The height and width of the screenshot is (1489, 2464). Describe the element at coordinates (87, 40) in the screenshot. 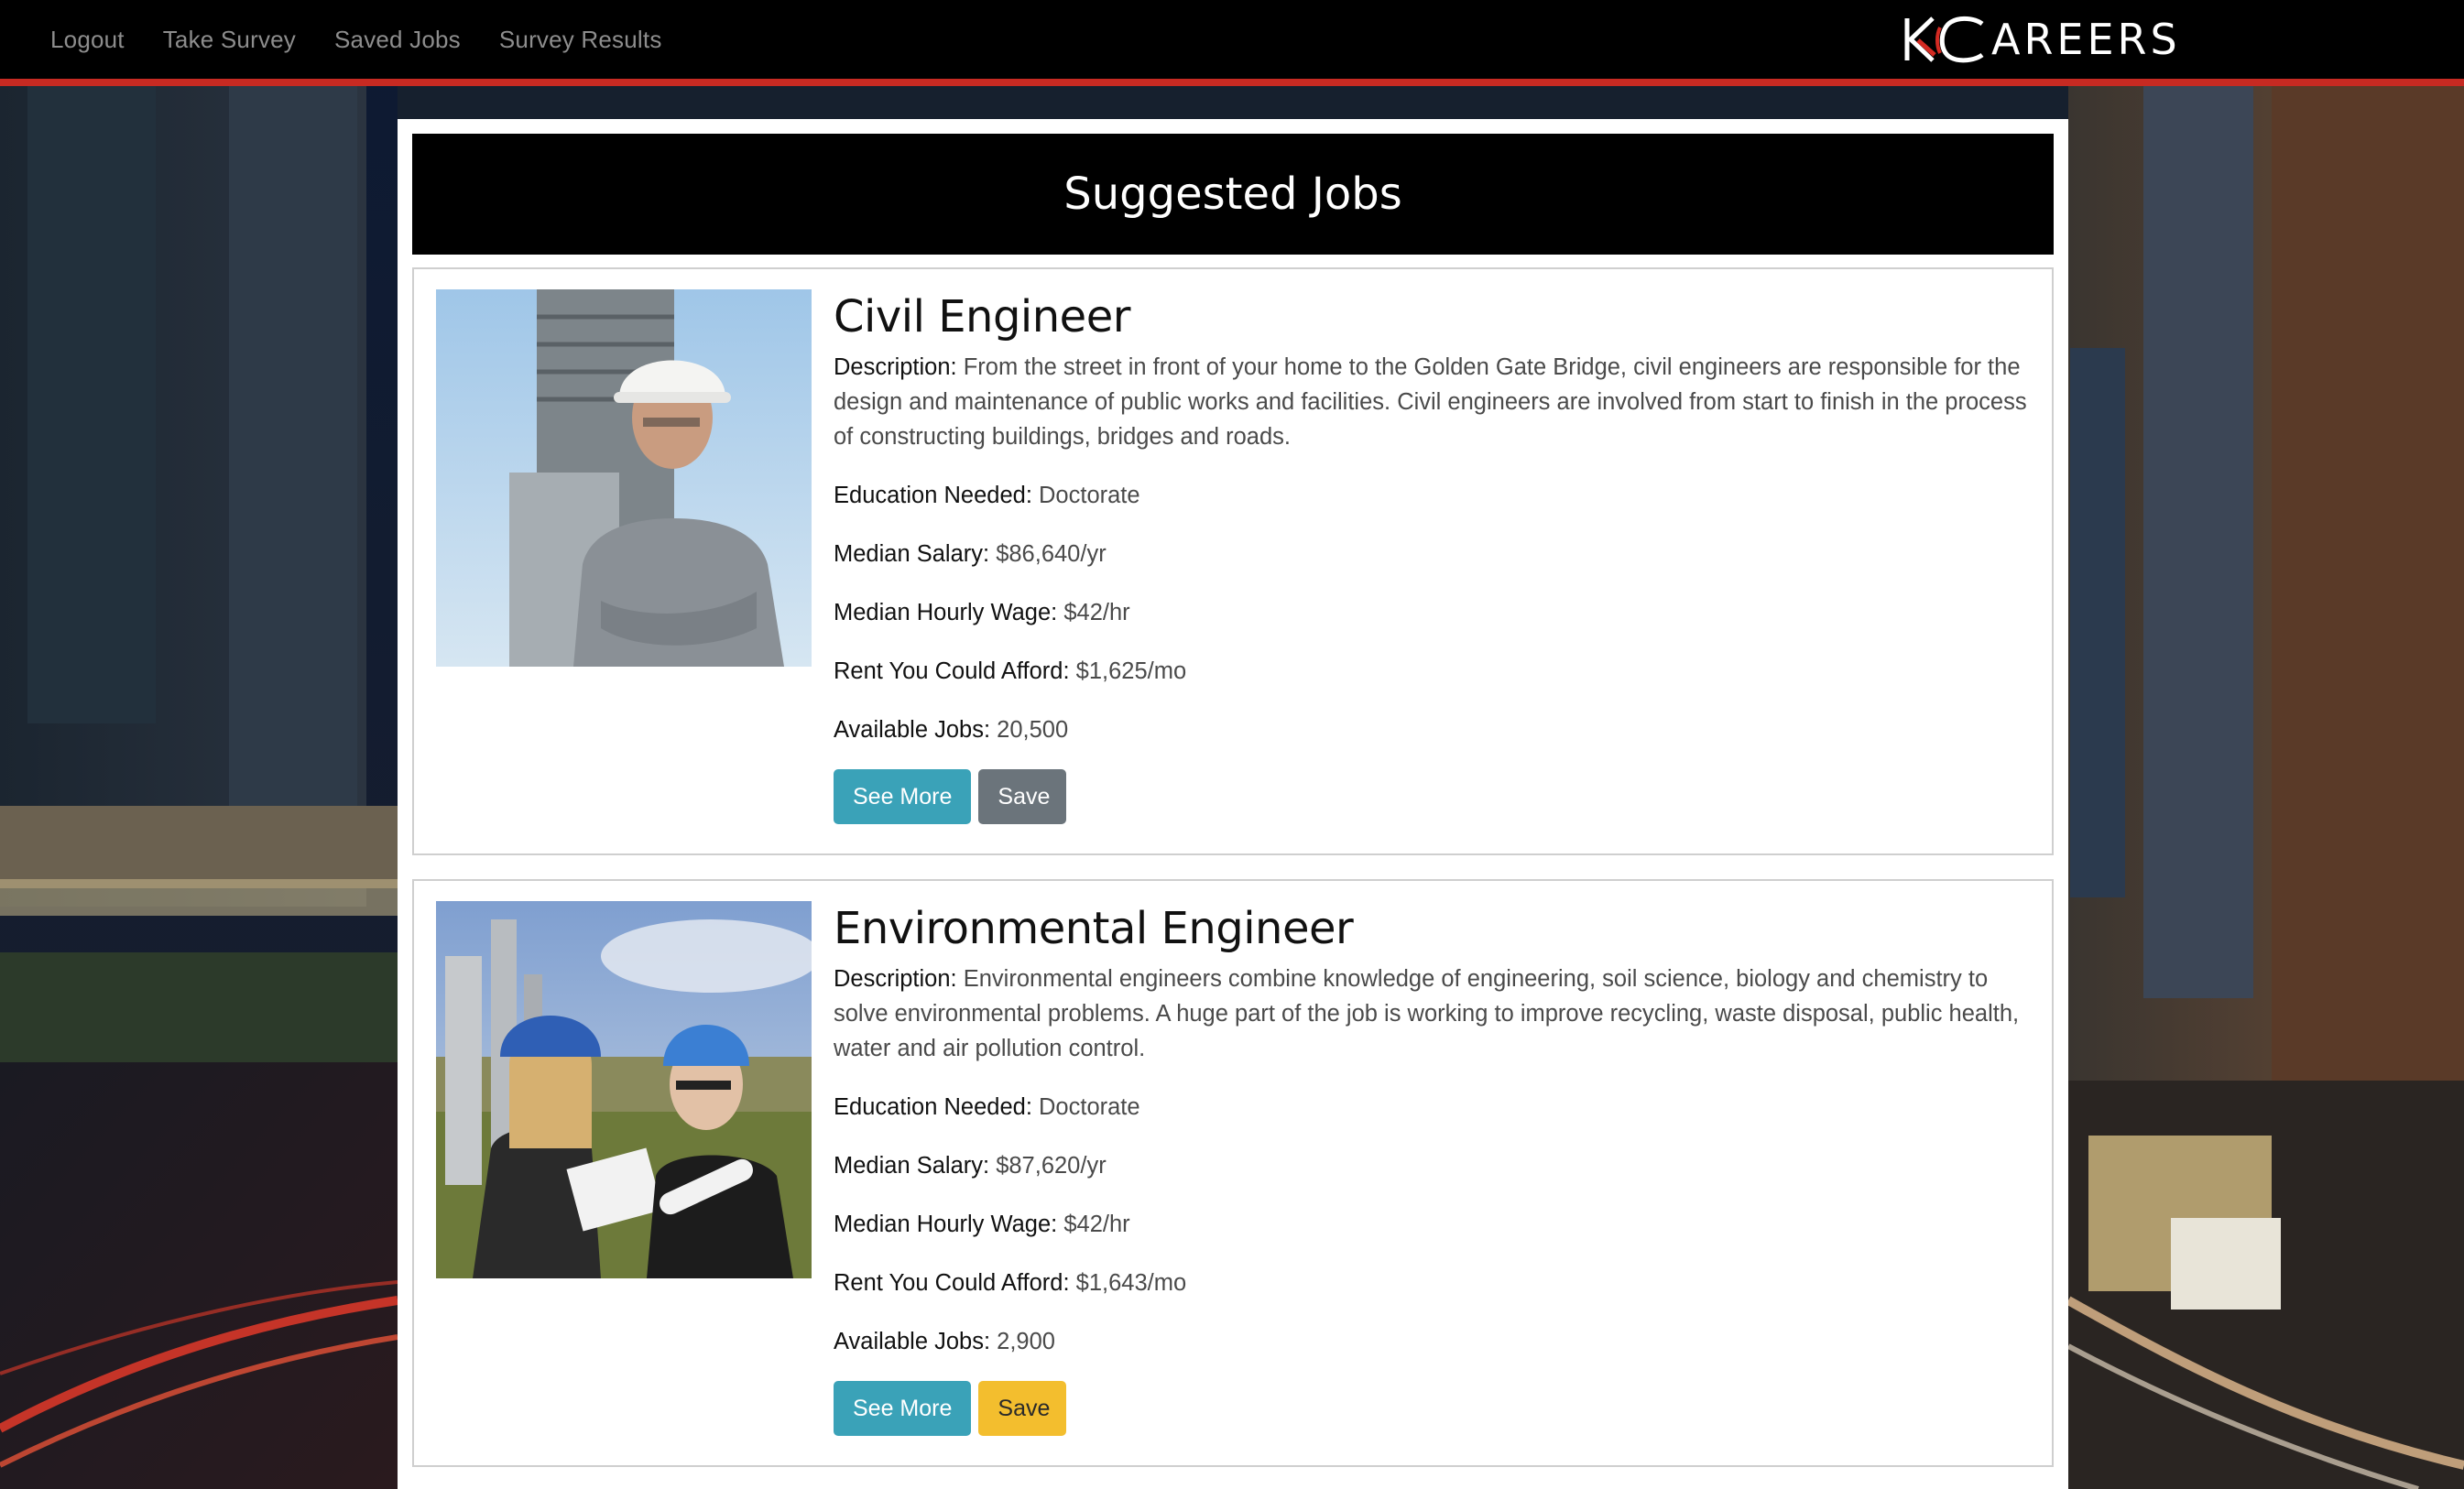

I see `nav-link-logout: Logout` at that location.